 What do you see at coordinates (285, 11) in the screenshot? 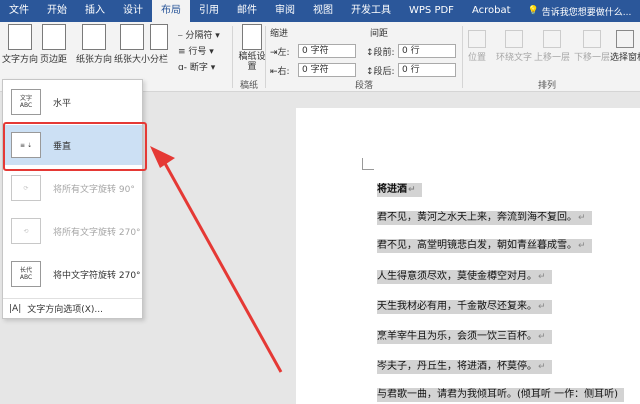
I see `tab-review: 审阅` at bounding box center [285, 11].